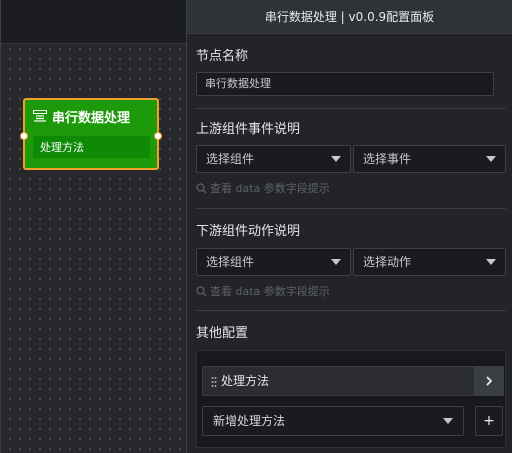 The image size is (512, 453). What do you see at coordinates (273, 159) in the screenshot?
I see `upstream-component-select: 选择组件` at bounding box center [273, 159].